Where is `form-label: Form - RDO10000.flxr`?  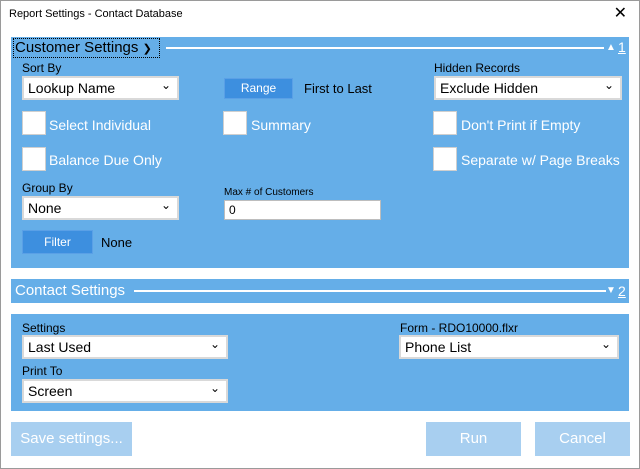
form-label: Form - RDO10000.flxr is located at coordinates (459, 328).